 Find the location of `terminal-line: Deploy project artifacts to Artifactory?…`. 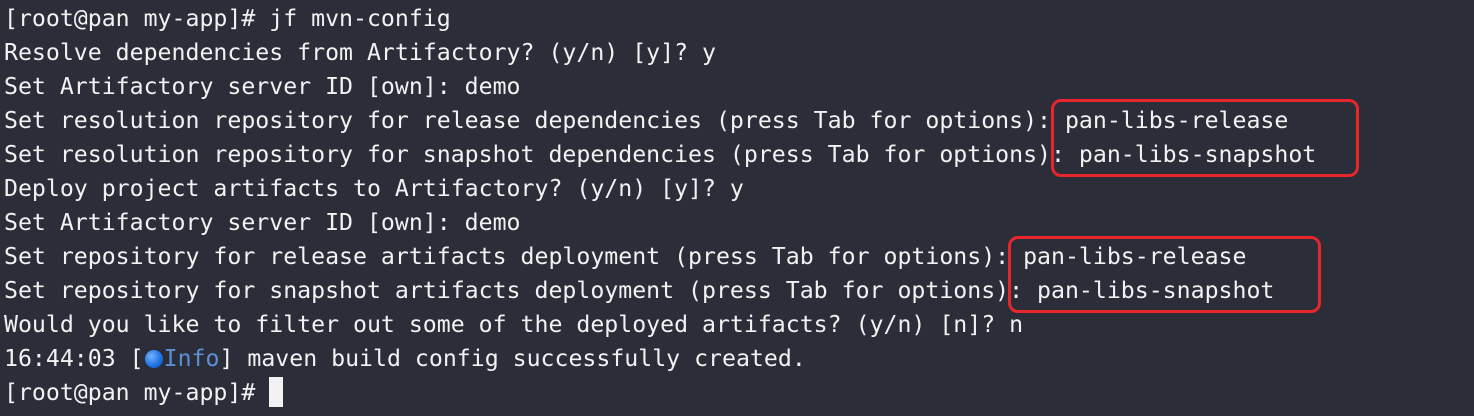

terminal-line: Deploy project artifacts to Artifactory?… is located at coordinates (374, 188).